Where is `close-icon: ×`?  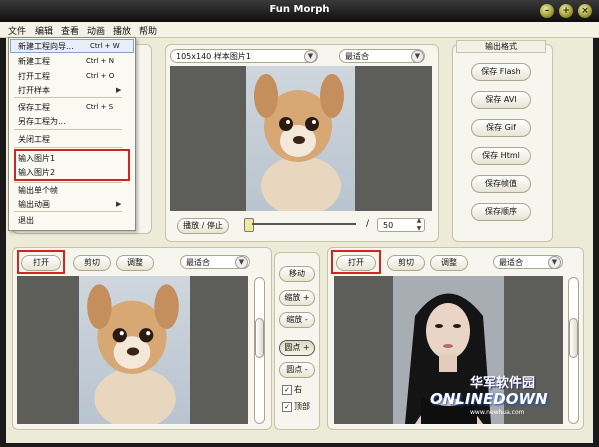 close-icon: × is located at coordinates (585, 11).